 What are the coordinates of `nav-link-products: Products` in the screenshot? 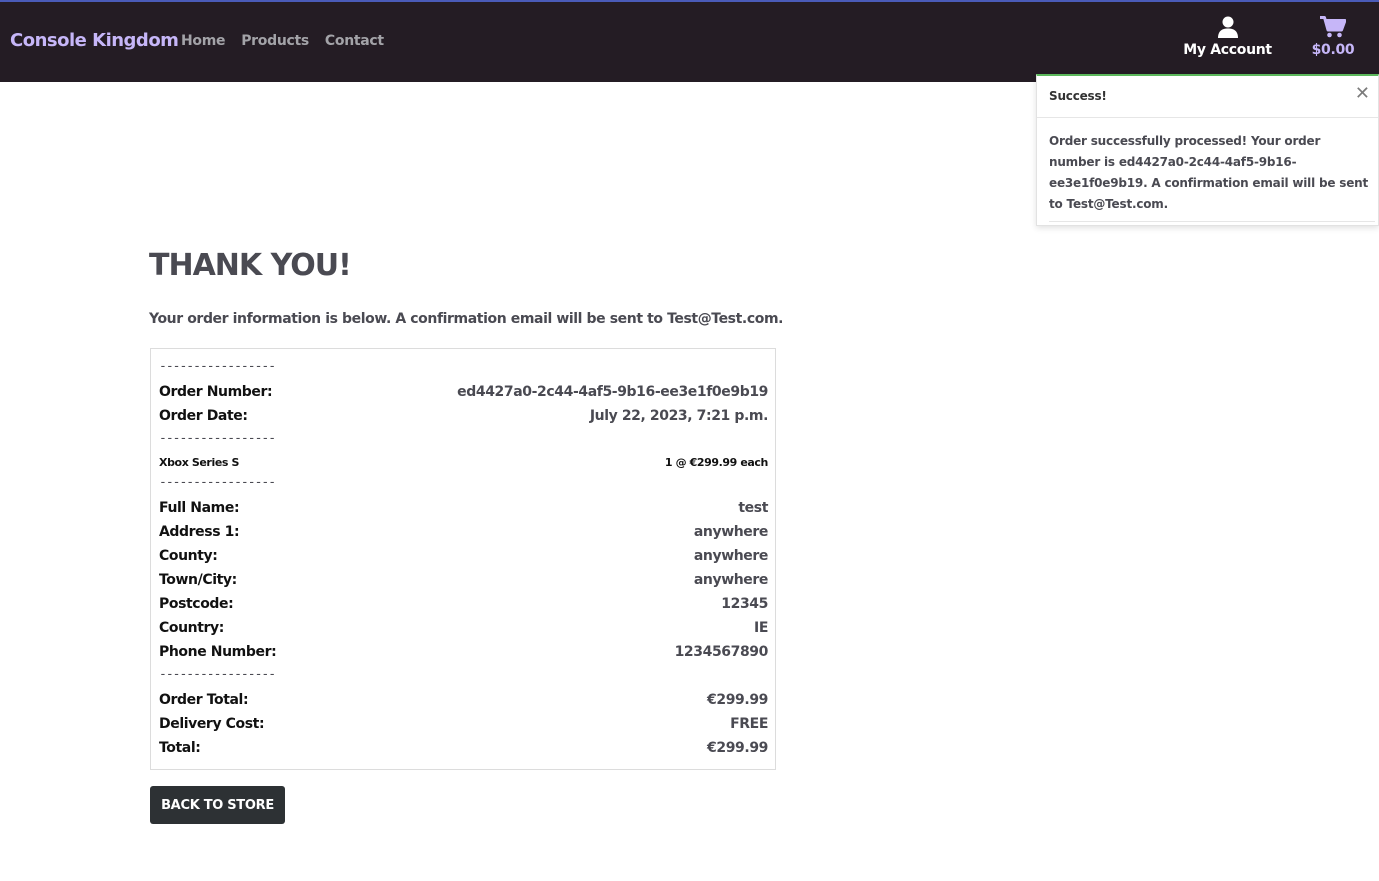 It's located at (275, 41).